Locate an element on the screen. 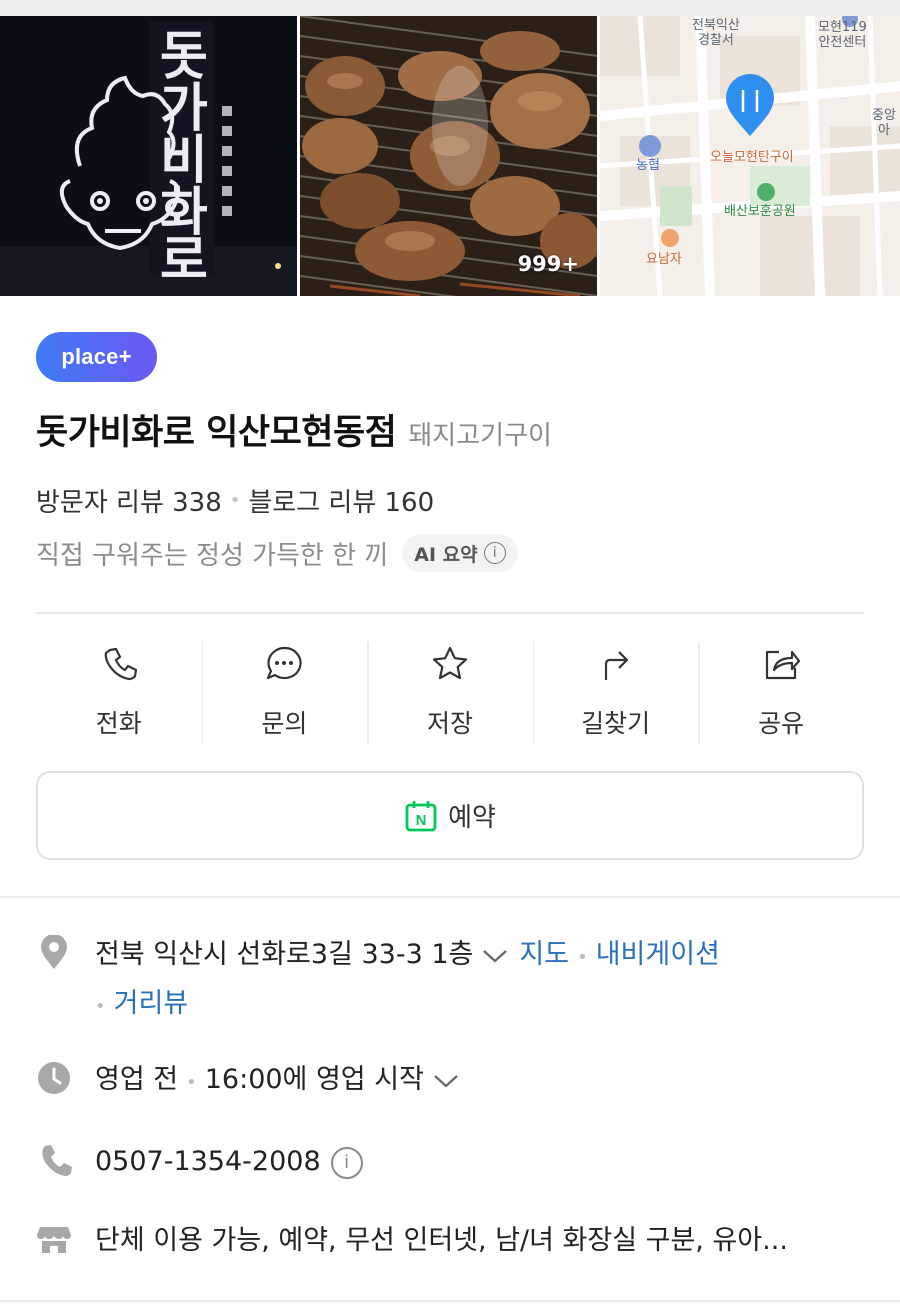 The width and height of the screenshot is (900, 1311). visitor-reviews-link: 방문자 리뷰 338 is located at coordinates (129, 500).